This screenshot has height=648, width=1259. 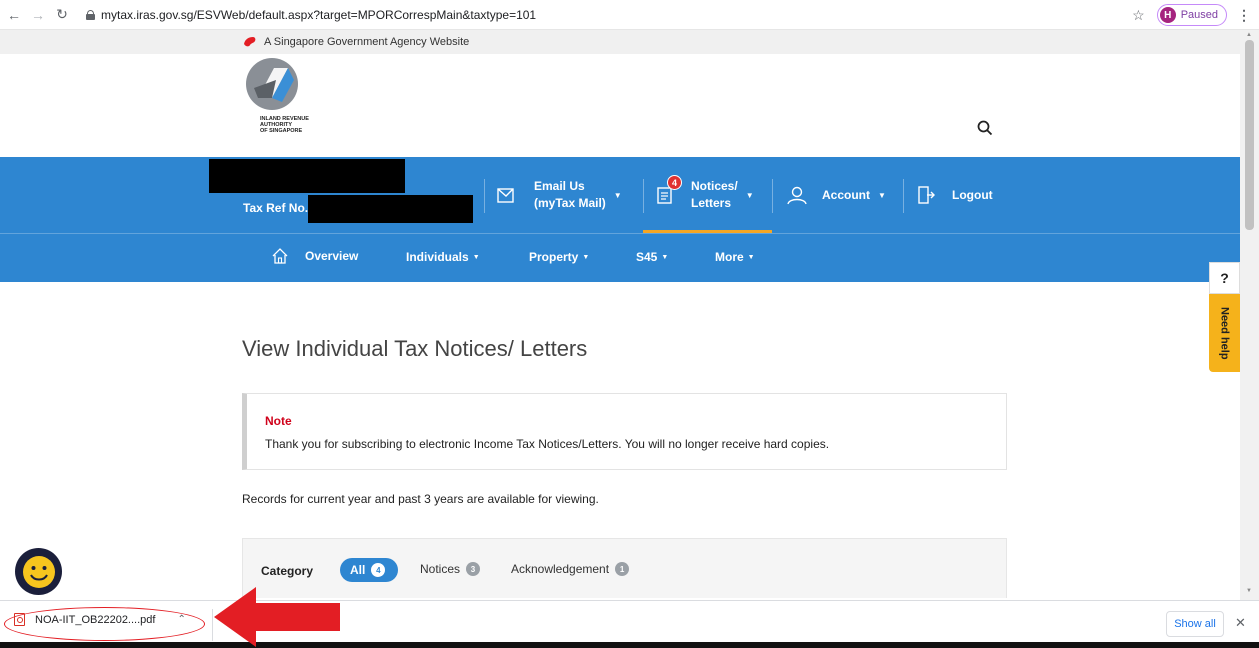 I want to click on category-notices-label: Notices, so click(x=440, y=569).